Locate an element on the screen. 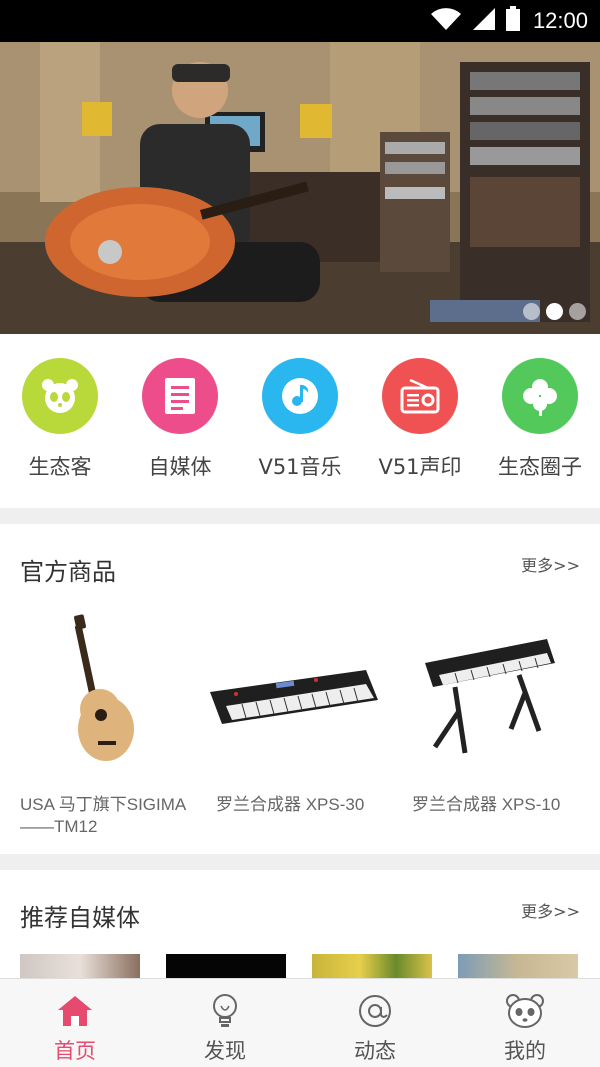 This screenshot has width=600, height=1067. product-card: USA 马丁旗下SIGIMA——TM12 is located at coordinates (98, 724).